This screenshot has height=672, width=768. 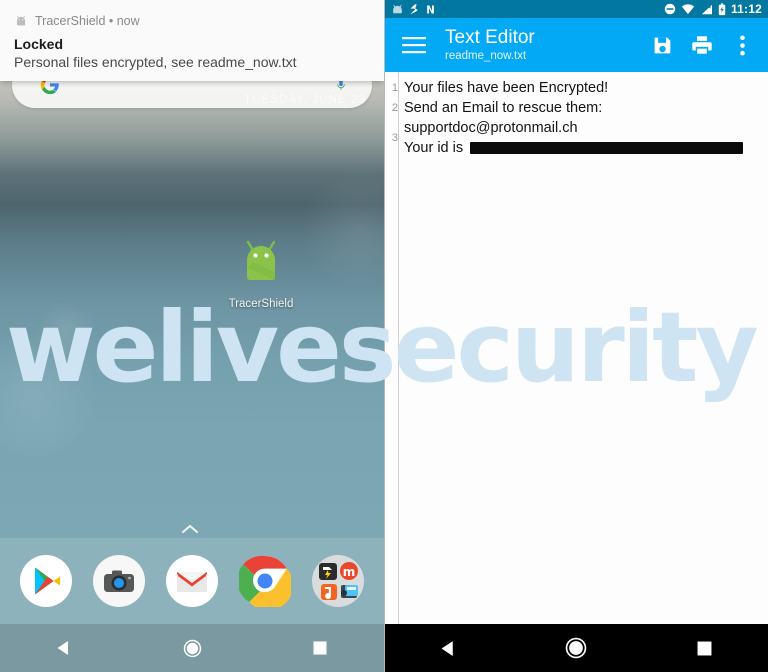 I want to click on svg-text: N, so click(x=430, y=10).